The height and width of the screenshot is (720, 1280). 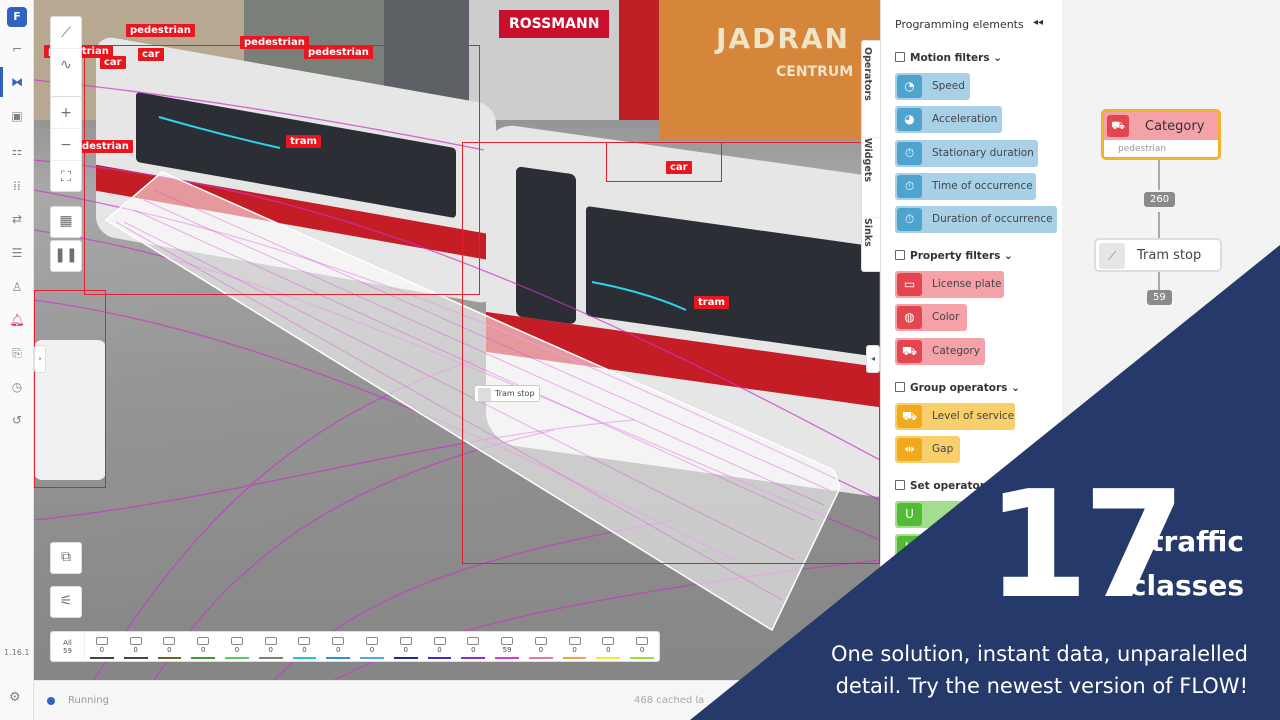 I want to click on zoom-in-icon: +, so click(x=66, y=113).